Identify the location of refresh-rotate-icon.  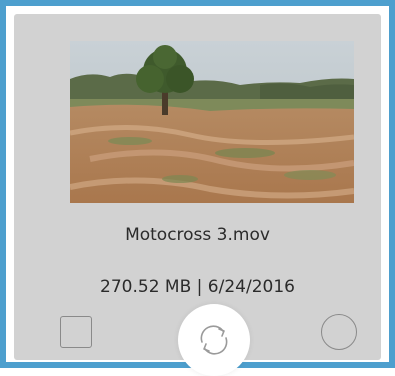
(214, 340).